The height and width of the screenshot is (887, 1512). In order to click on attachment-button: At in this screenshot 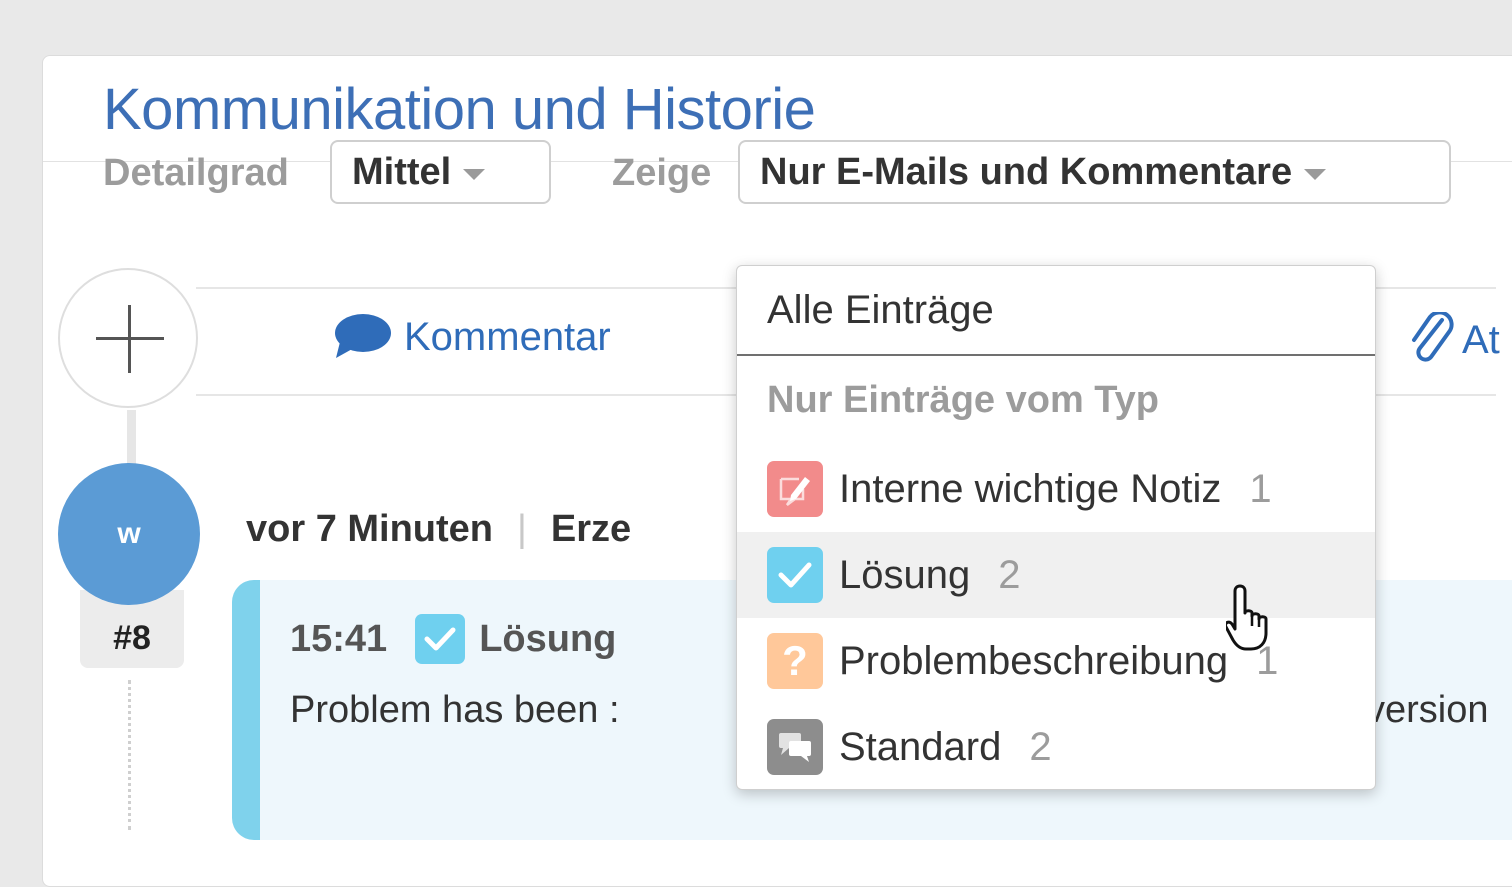, I will do `click(1454, 340)`.